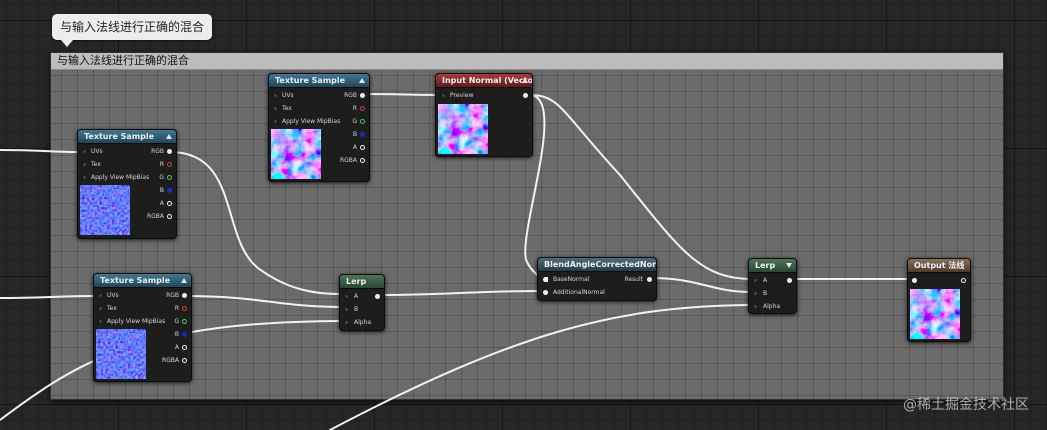 This screenshot has height=430, width=1047. I want to click on pin-label-preview: Preview, so click(462, 95).